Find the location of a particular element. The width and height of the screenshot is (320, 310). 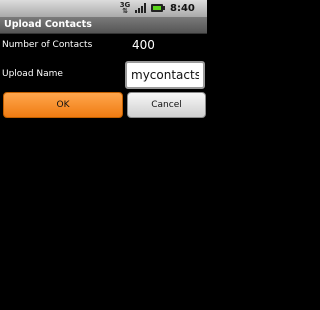

title-bar: Upload Contacts is located at coordinates (103, 25).